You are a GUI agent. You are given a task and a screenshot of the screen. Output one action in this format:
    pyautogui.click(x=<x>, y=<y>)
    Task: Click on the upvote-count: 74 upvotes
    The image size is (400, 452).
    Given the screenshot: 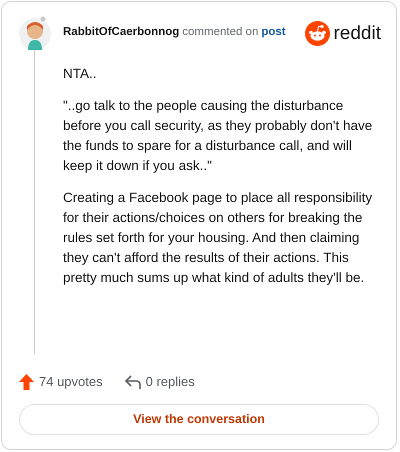 What is the action you would take?
    pyautogui.click(x=71, y=382)
    